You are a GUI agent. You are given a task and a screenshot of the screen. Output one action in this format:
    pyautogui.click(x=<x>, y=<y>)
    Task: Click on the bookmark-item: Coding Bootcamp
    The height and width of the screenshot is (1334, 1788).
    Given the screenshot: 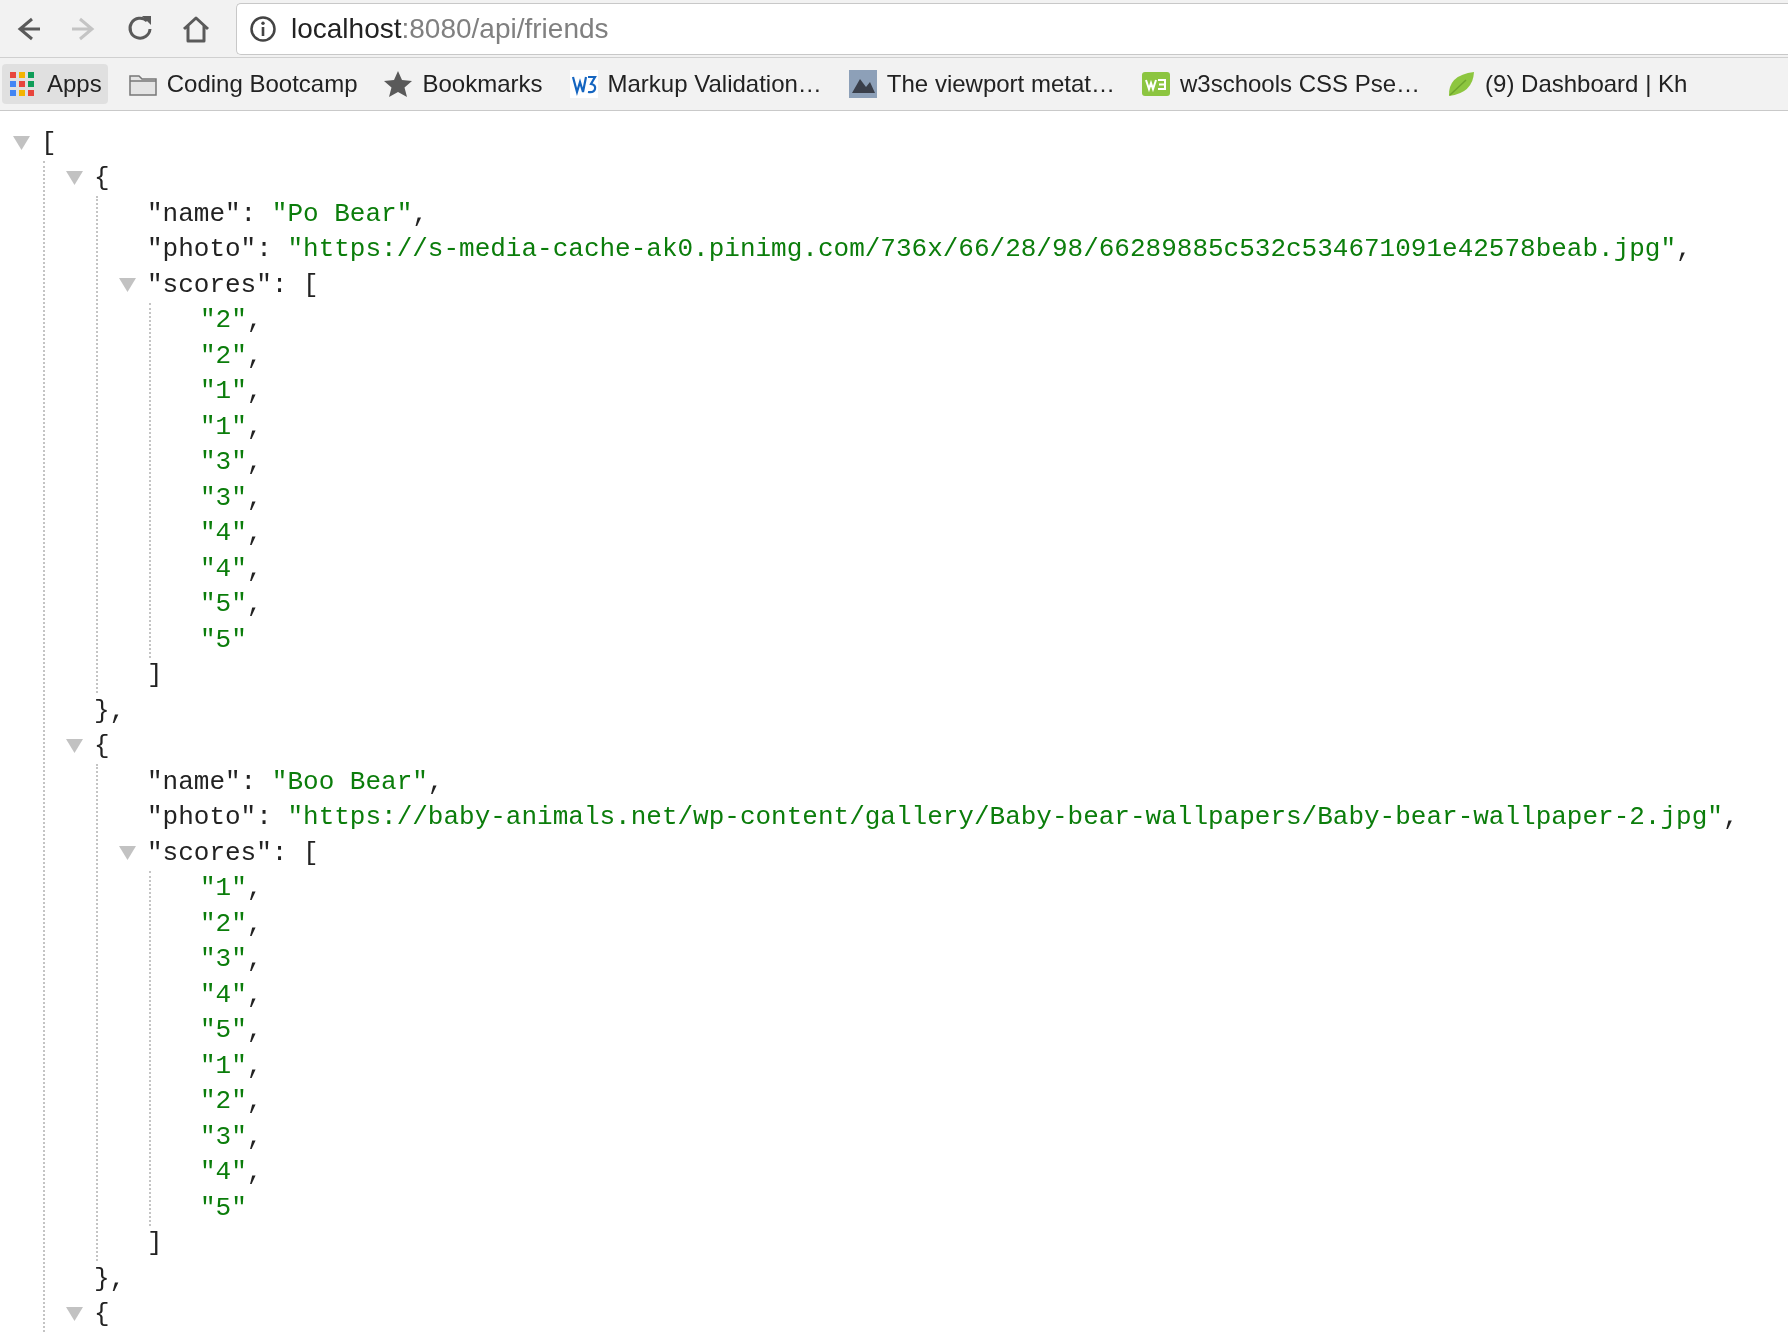 What is the action you would take?
    pyautogui.click(x=242, y=84)
    